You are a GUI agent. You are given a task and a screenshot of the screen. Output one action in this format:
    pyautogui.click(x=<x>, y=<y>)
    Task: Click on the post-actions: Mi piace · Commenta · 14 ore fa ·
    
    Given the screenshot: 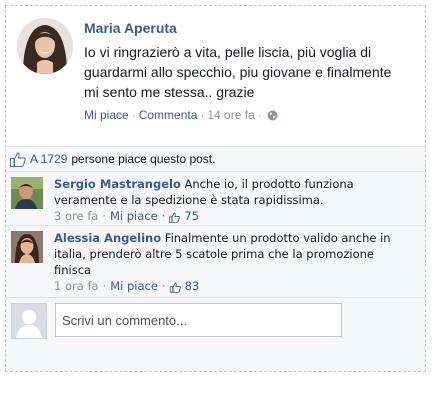 What is the action you would take?
    pyautogui.click(x=181, y=115)
    